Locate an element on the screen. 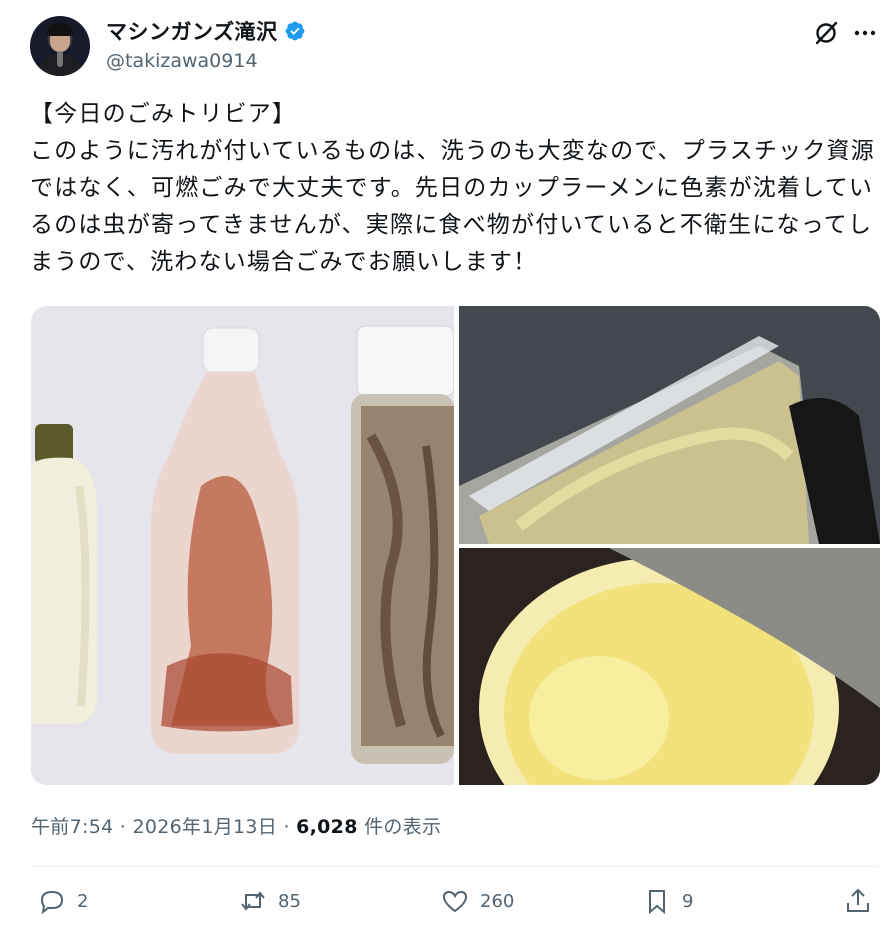 This screenshot has height=926, width=891. view-count: 6,028 is located at coordinates (327, 827).